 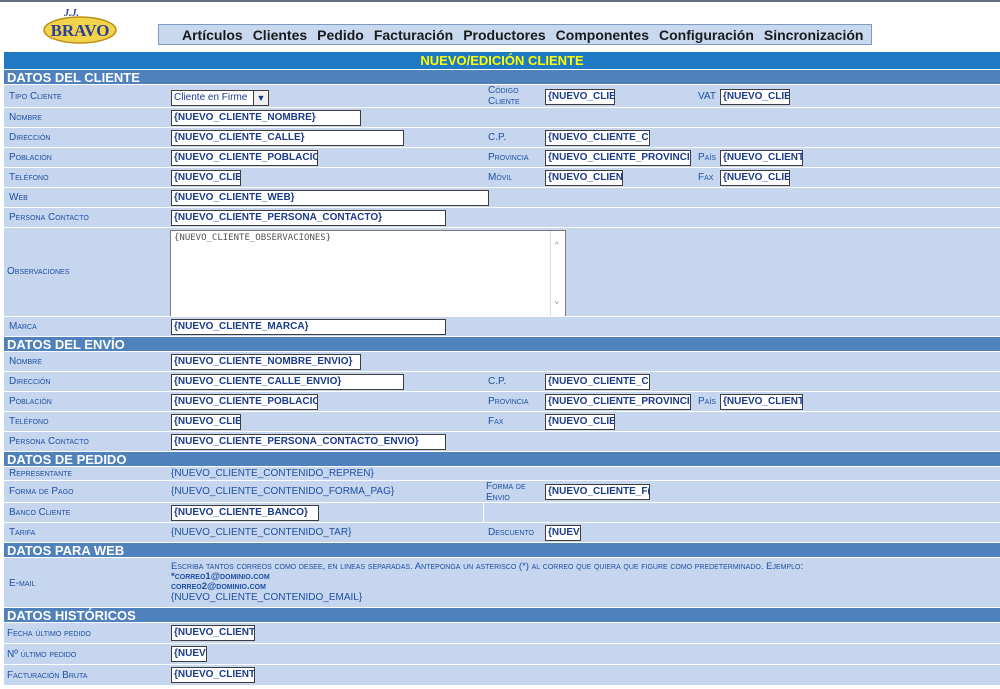 I want to click on codigo-cliente-input: {NUEVO_CLIE, so click(x=580, y=97).